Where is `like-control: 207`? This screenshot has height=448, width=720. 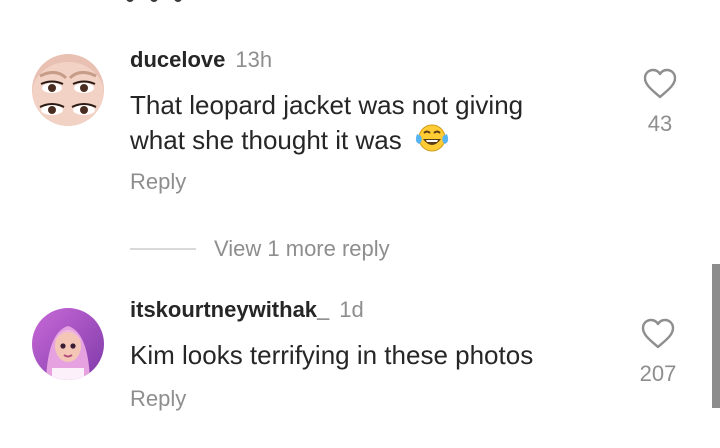 like-control: 207 is located at coordinates (658, 352).